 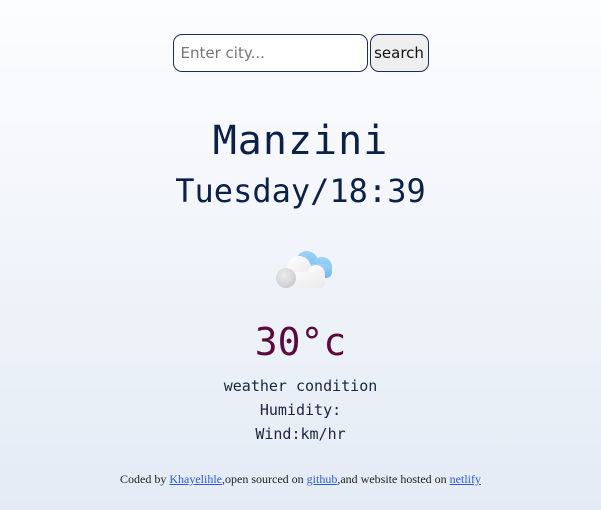 What do you see at coordinates (300, 386) in the screenshot?
I see `weather-condition: weather condition` at bounding box center [300, 386].